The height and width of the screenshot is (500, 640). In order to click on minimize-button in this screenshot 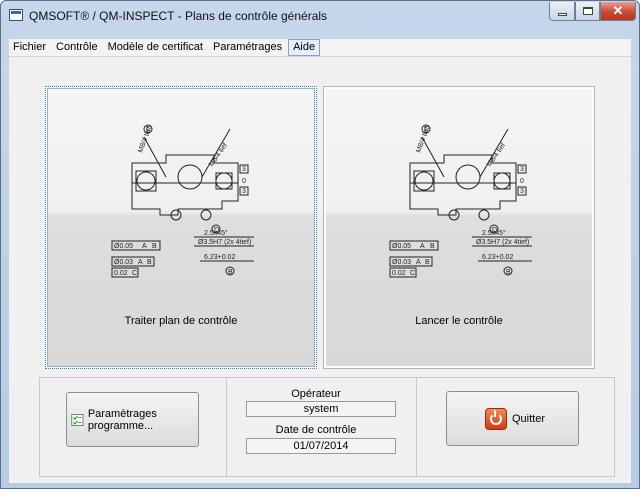, I will do `click(562, 11)`.